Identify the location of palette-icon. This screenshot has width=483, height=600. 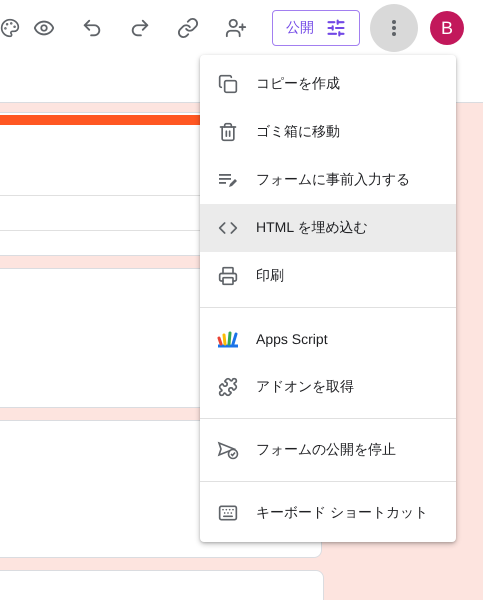
(10, 28).